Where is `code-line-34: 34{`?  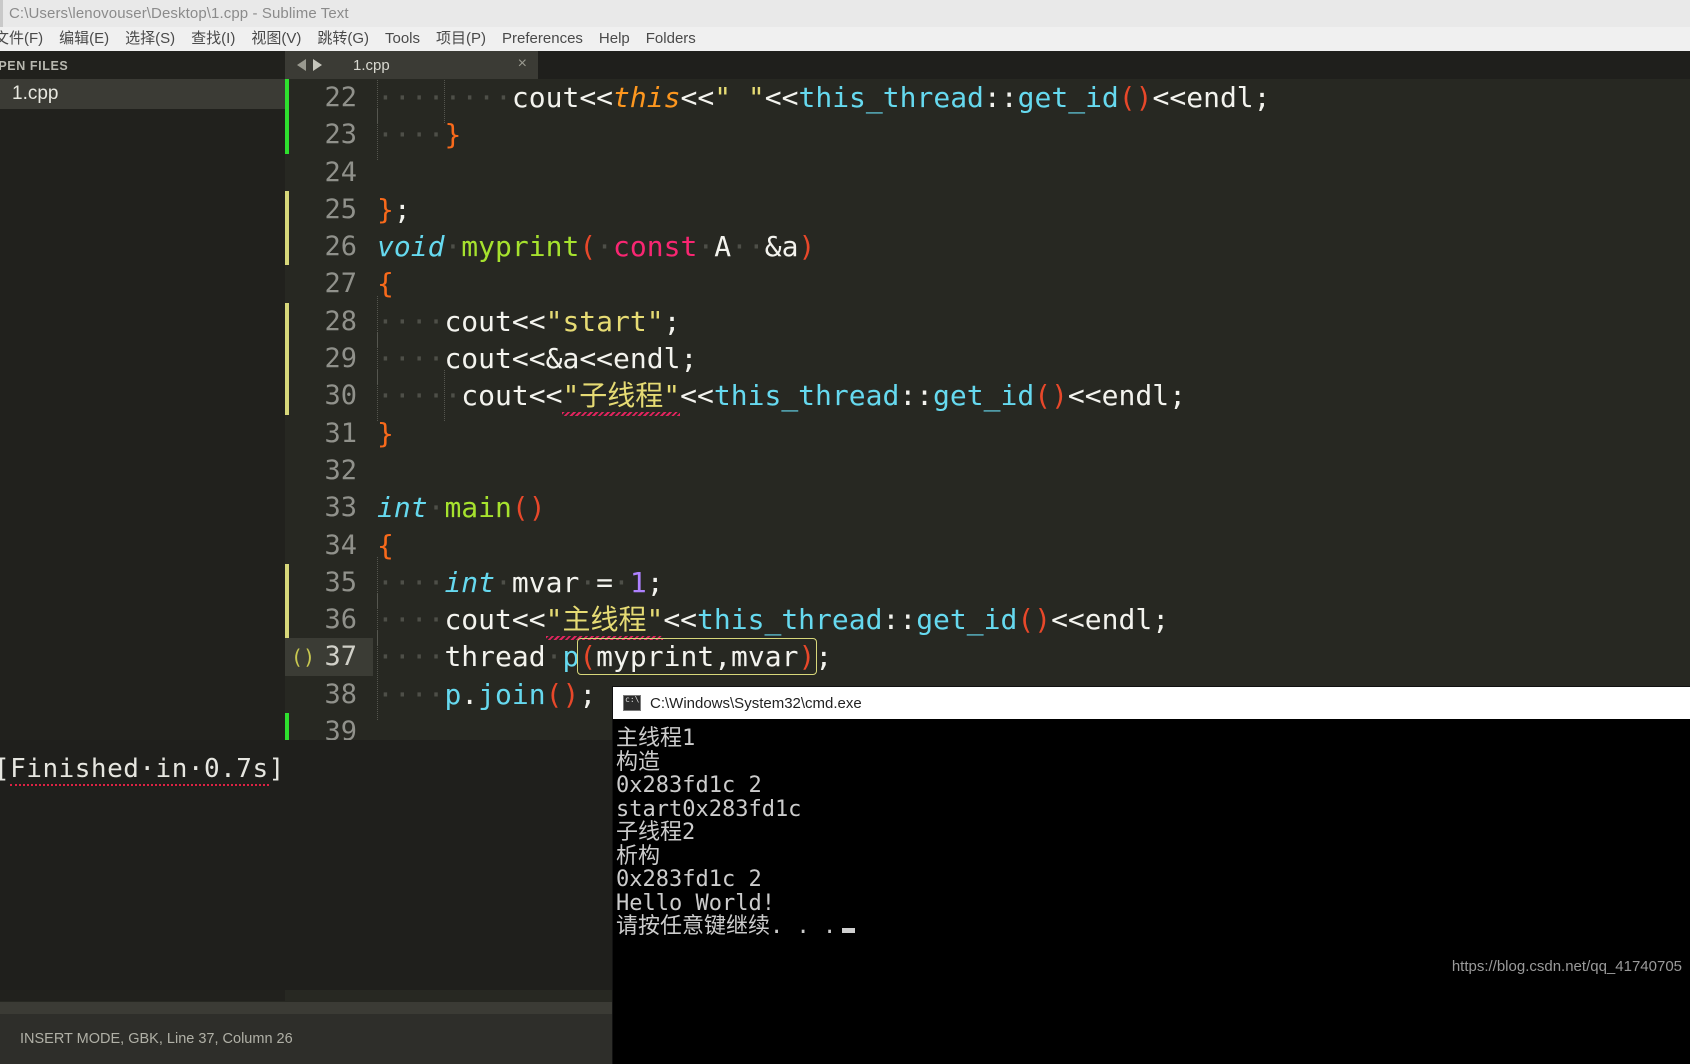
code-line-34: 34{ is located at coordinates (987, 545).